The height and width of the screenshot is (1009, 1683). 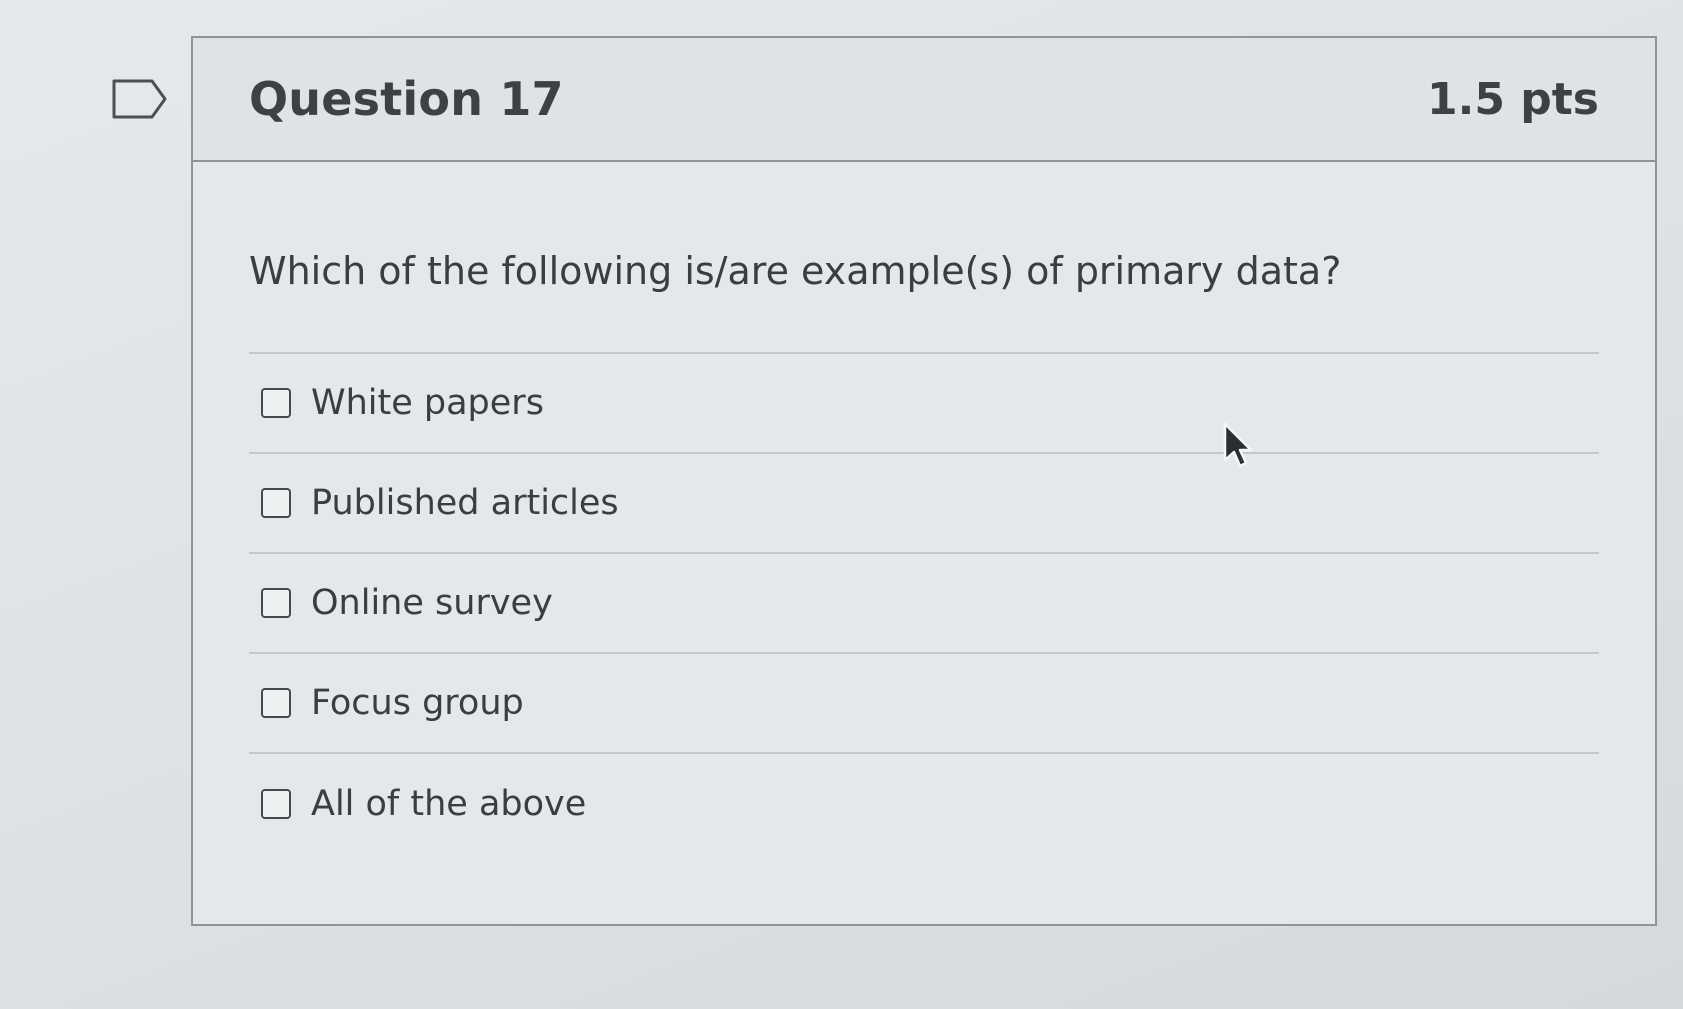 I want to click on answer-label: Focus group, so click(x=417, y=703).